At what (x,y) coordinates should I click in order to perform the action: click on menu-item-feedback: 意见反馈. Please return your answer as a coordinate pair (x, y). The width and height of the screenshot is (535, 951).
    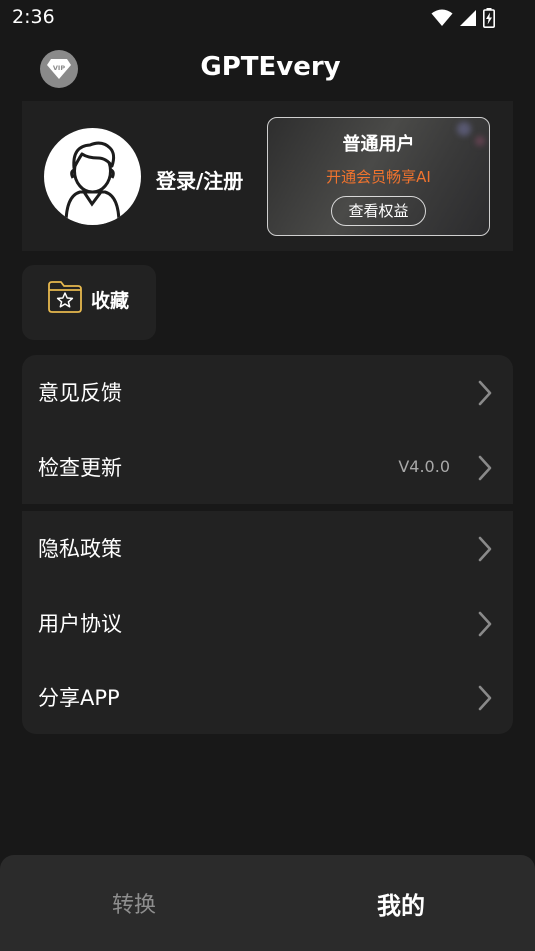
    Looking at the image, I should click on (267, 392).